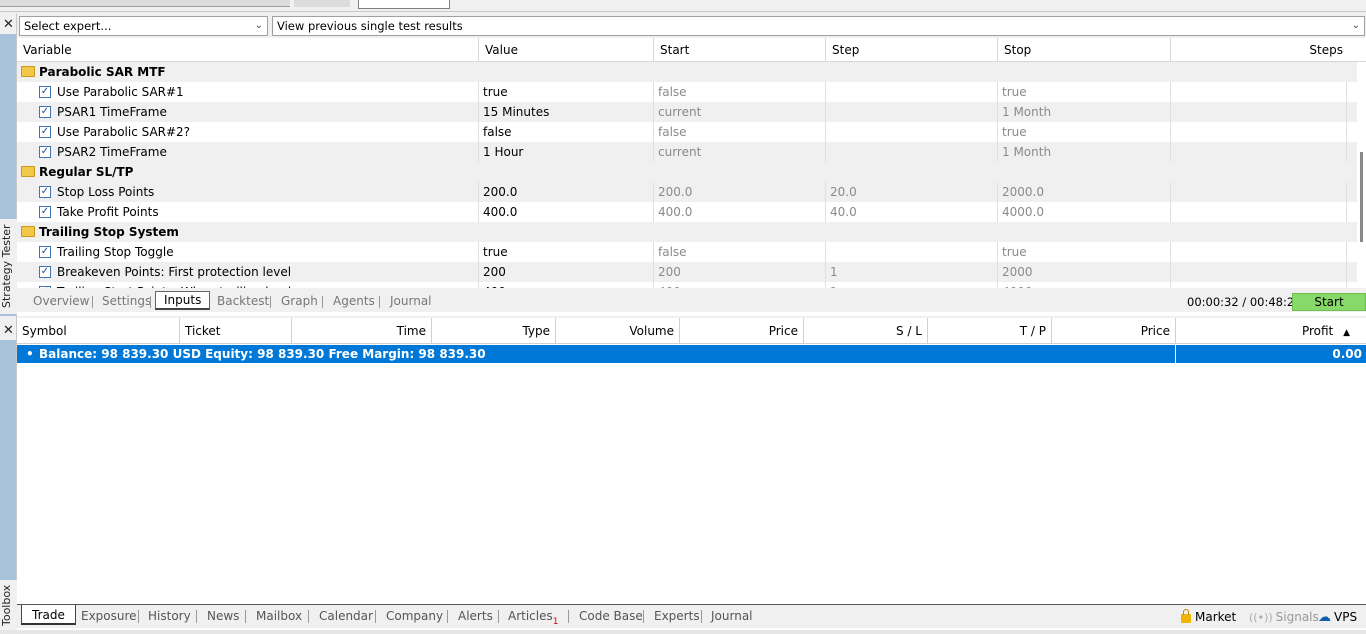 Image resolution: width=1366 pixels, height=634 pixels. Describe the element at coordinates (566, 272) in the screenshot. I see `param-value: 200` at that location.